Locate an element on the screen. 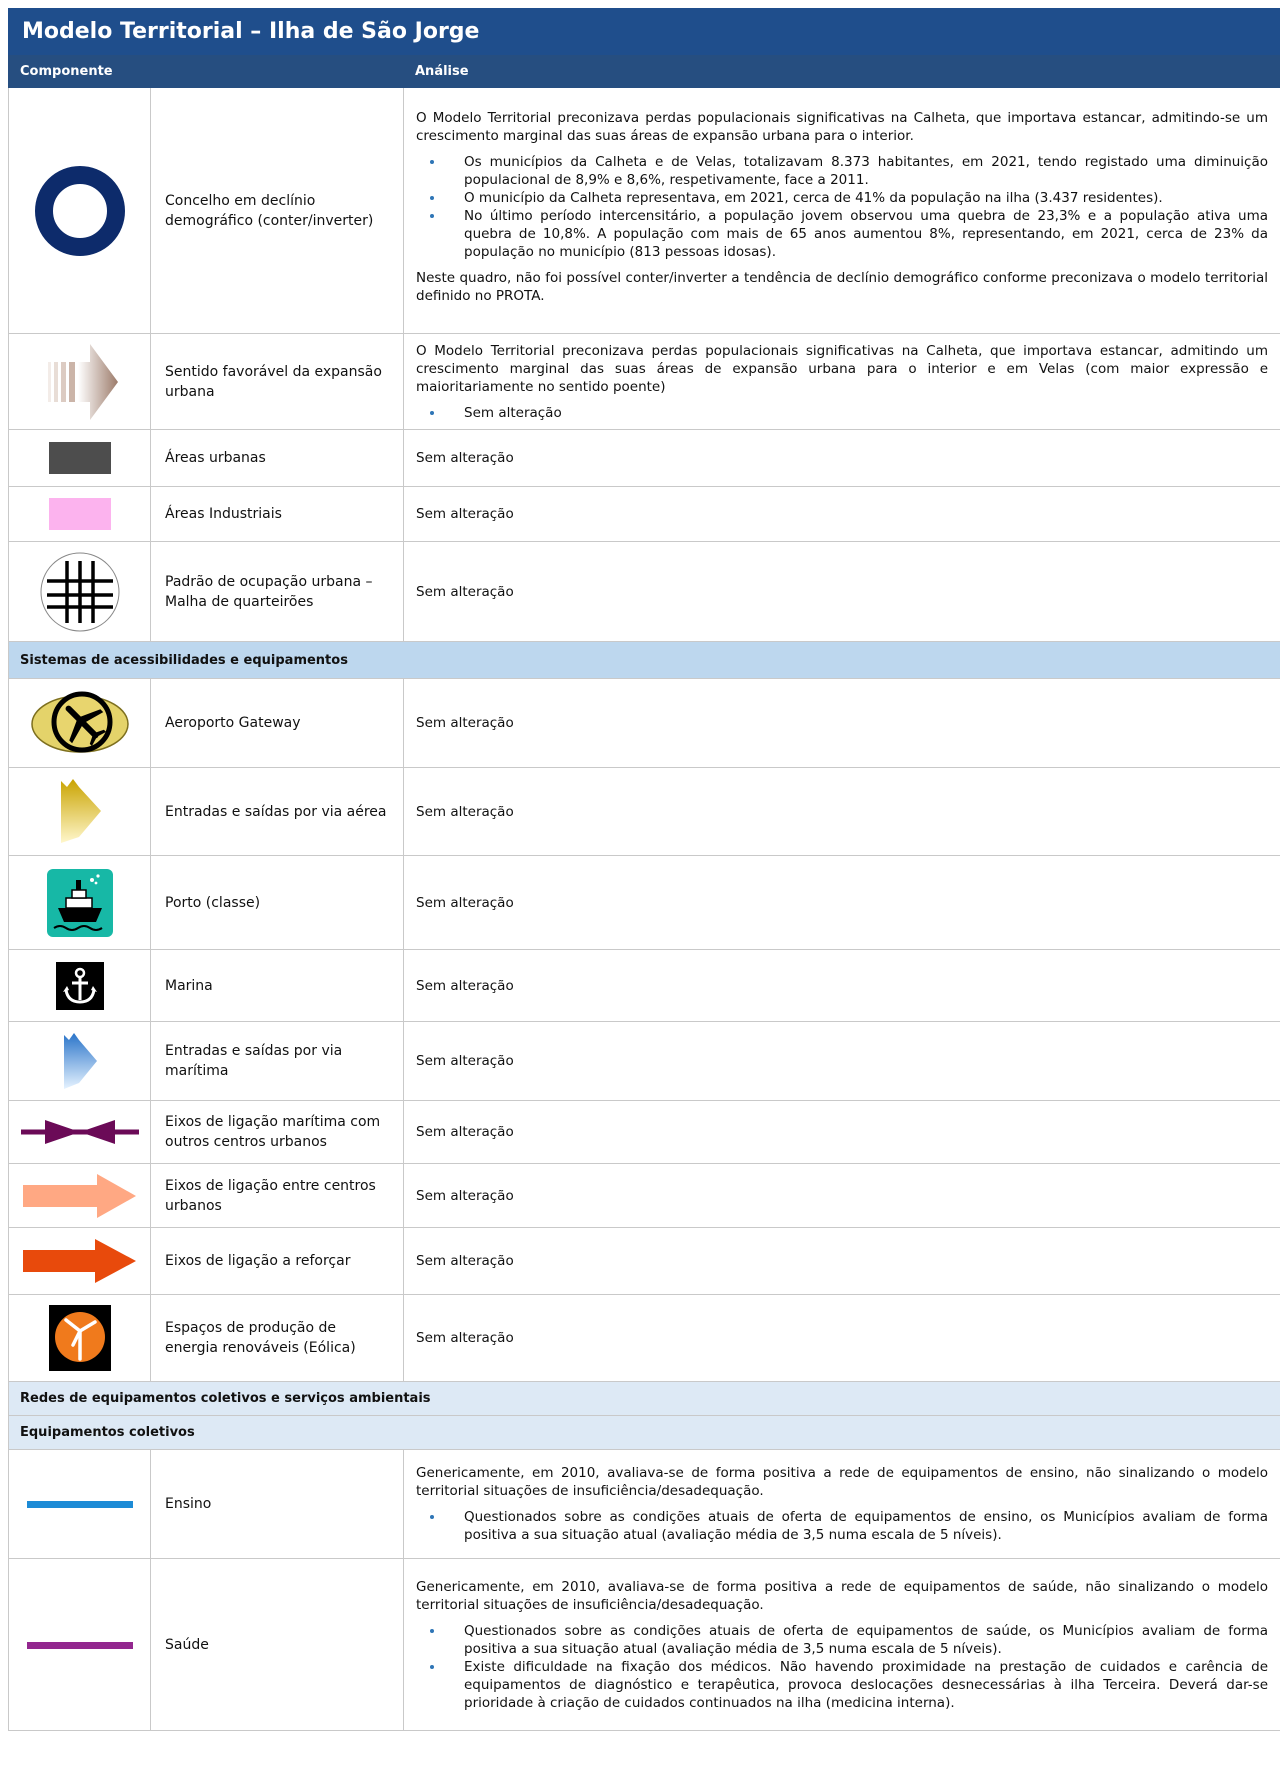 This screenshot has width=1280, height=1792. purple-line-icon is located at coordinates (79, 1645).